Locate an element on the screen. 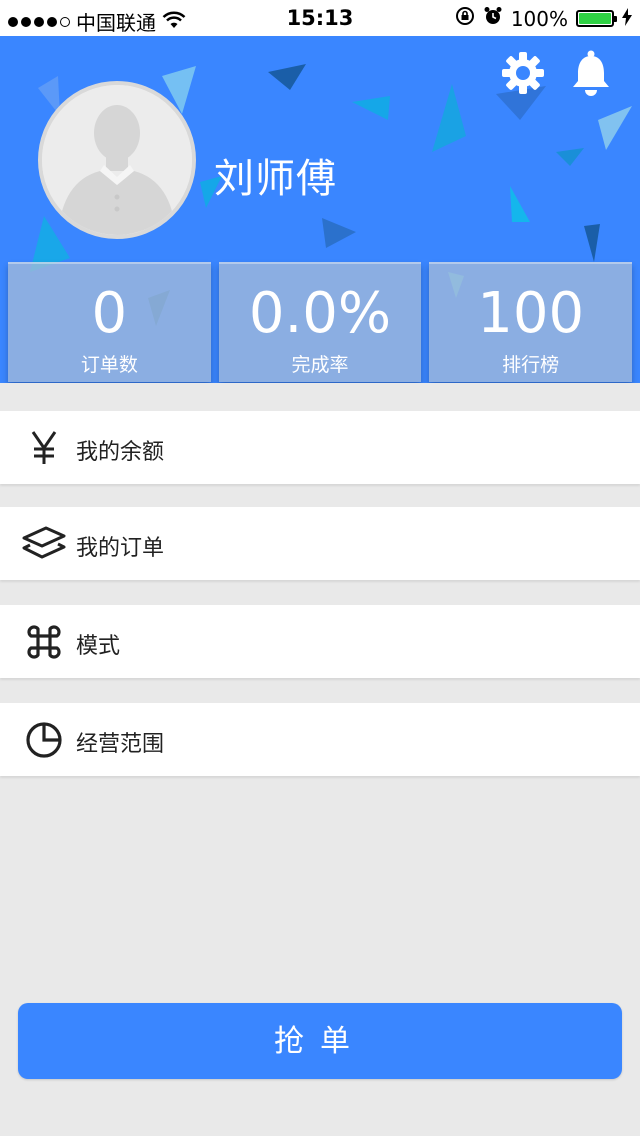 The width and height of the screenshot is (640, 1136). stats-row: 0 订单数 0.0% 完成率 100 排行榜 is located at coordinates (320, 322).